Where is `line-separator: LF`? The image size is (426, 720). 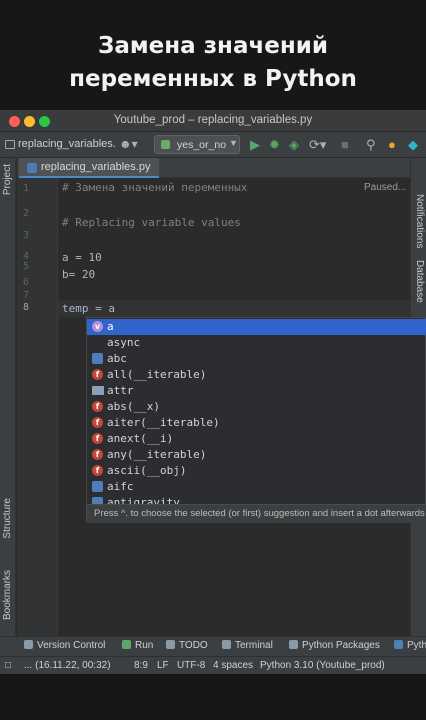 line-separator: LF is located at coordinates (163, 665).